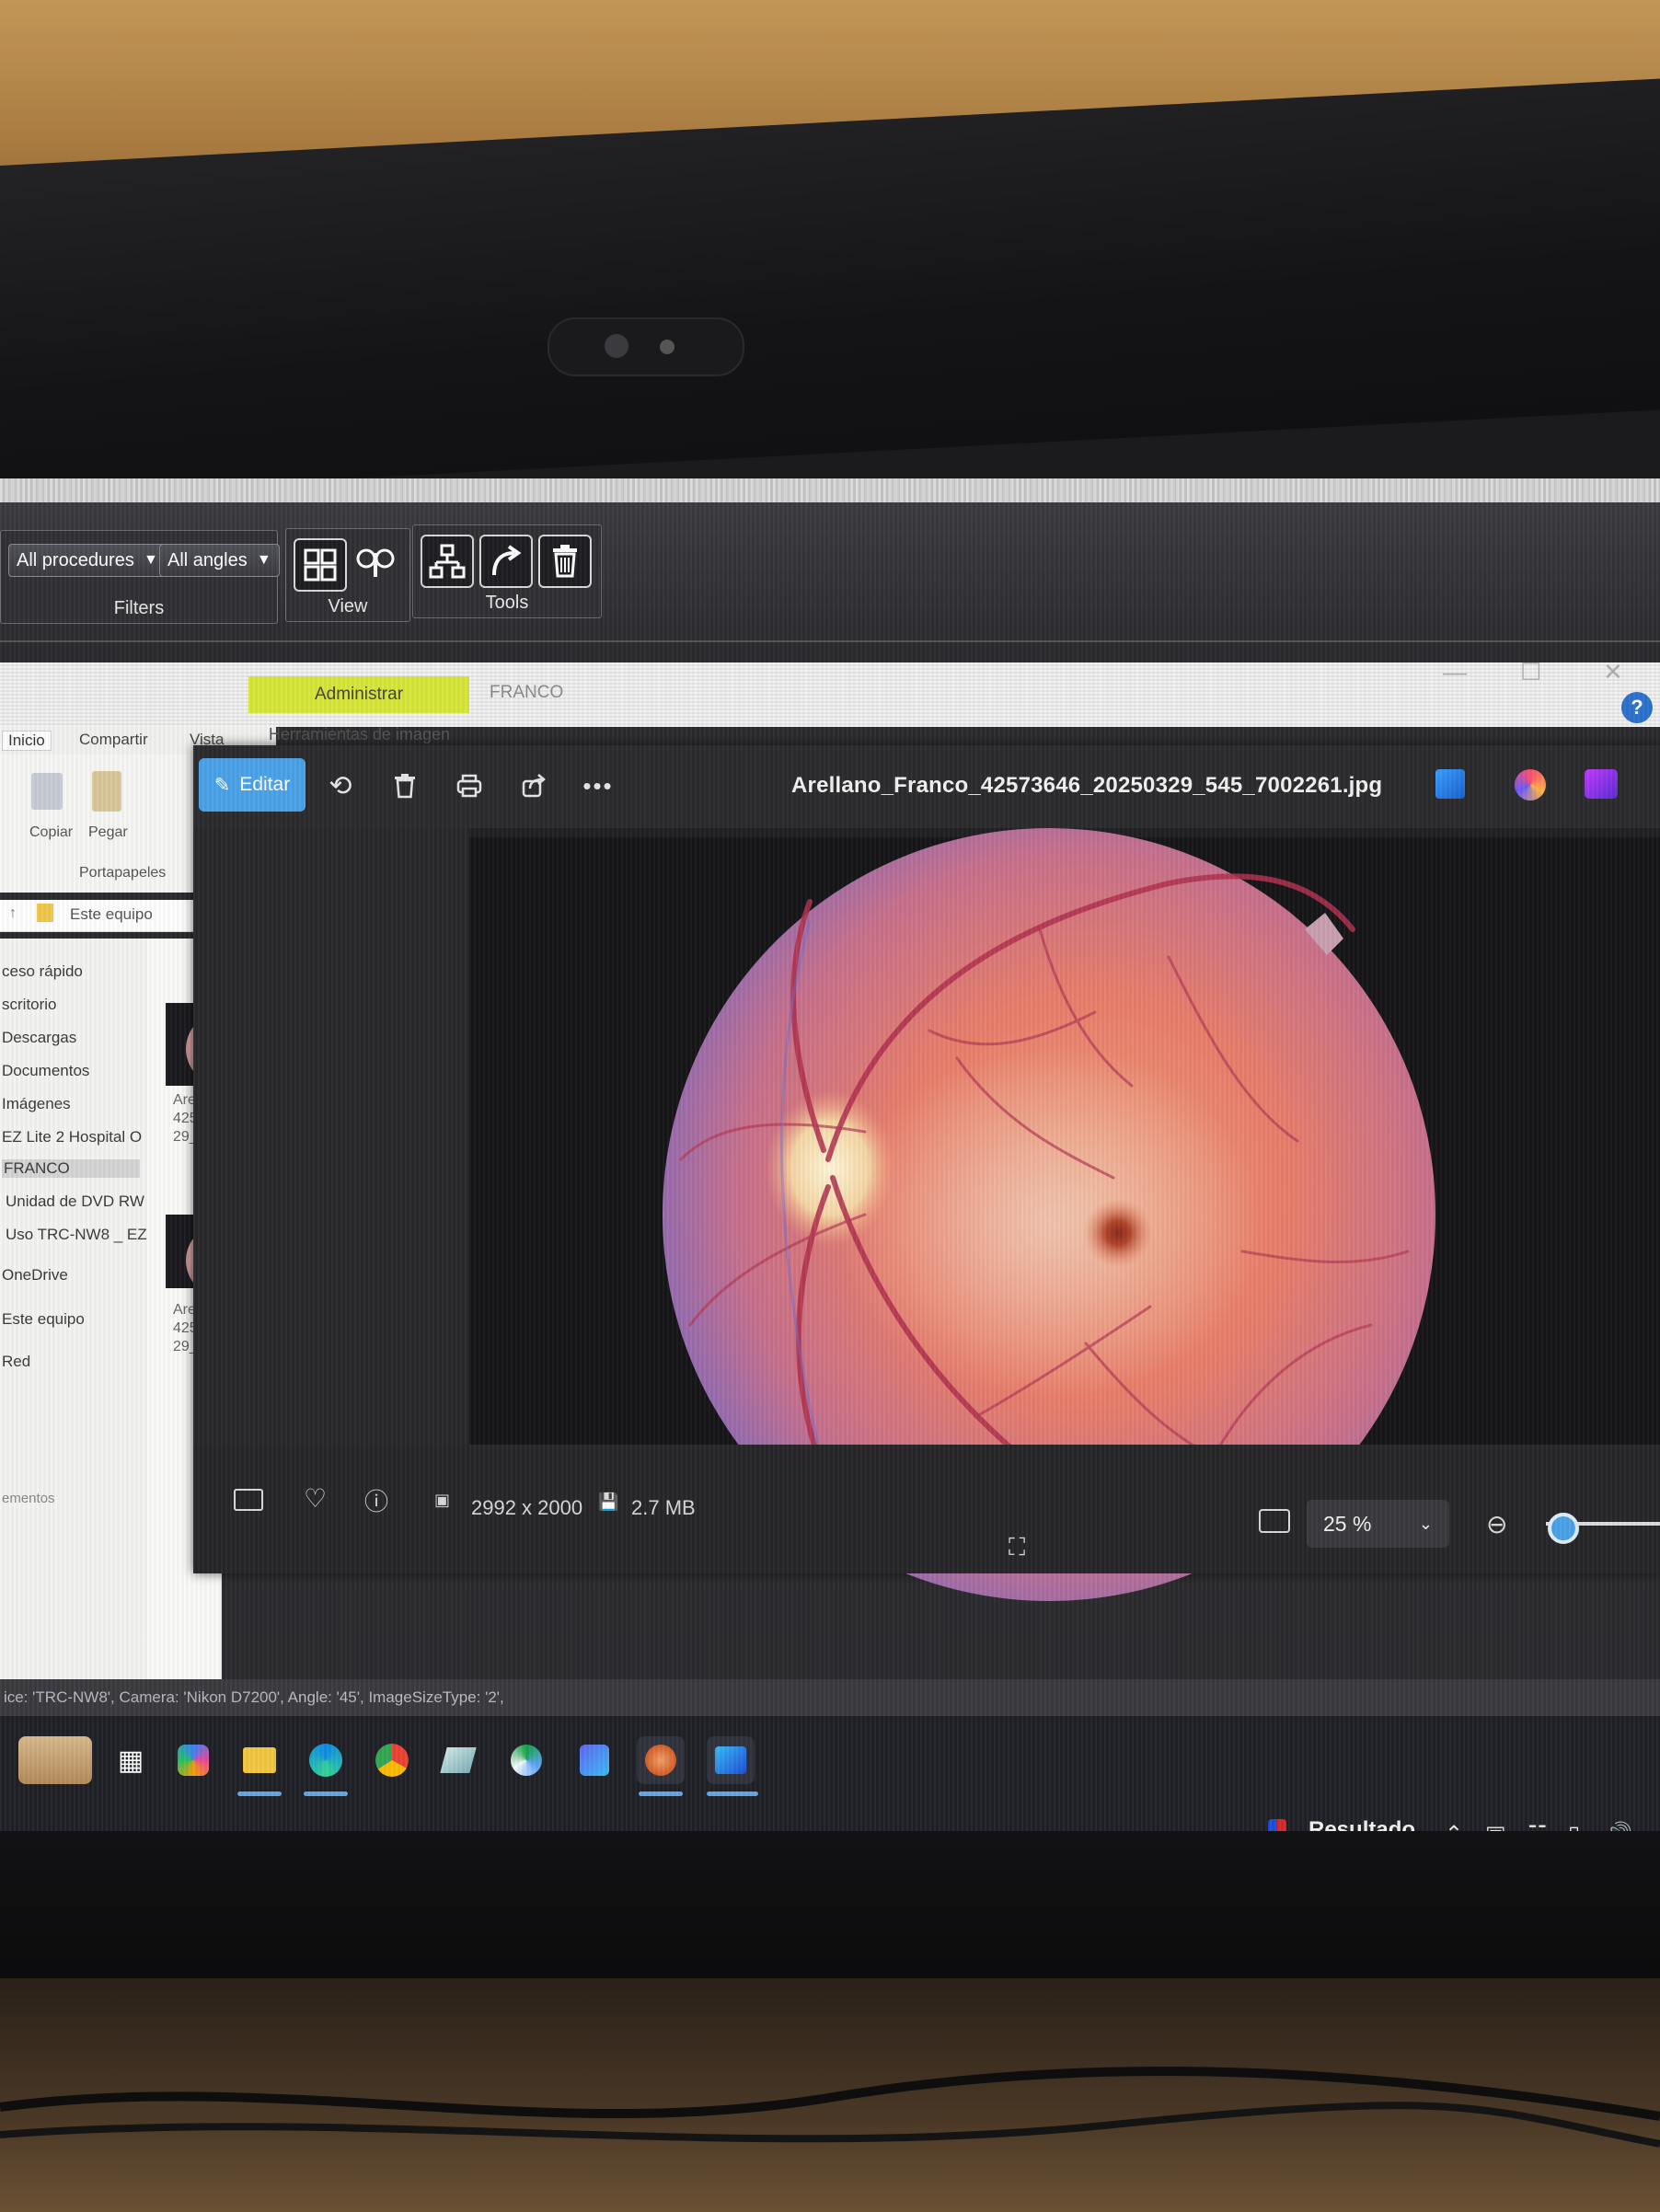  I want to click on export-arrow-icon, so click(506, 561).